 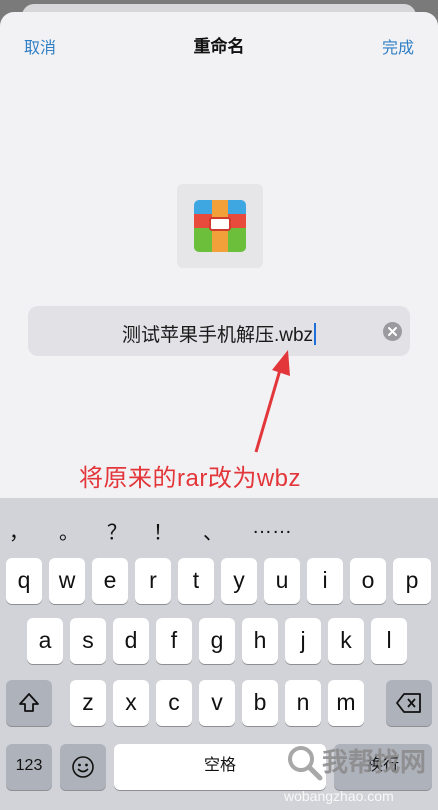 I want to click on key-e: e, so click(x=110, y=581).